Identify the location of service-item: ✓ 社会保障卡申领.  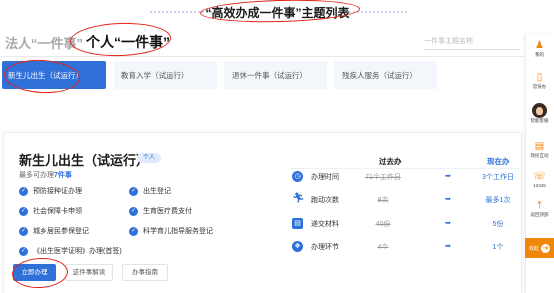
(50, 211).